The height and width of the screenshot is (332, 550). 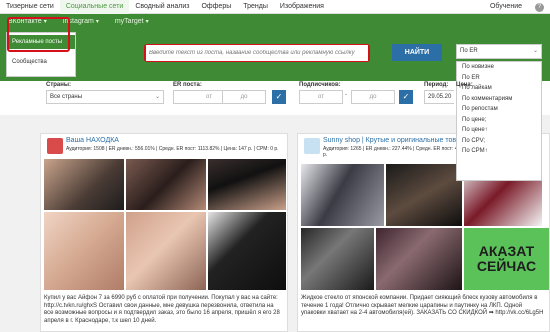 What do you see at coordinates (302, 7) in the screenshot?
I see `tab-images: Изображения` at bounding box center [302, 7].